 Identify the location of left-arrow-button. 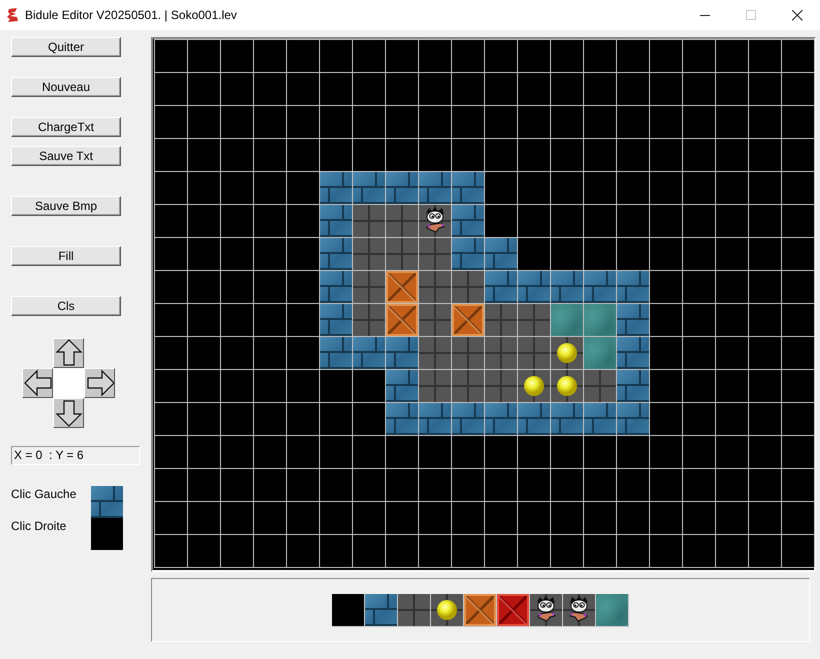
(37, 383).